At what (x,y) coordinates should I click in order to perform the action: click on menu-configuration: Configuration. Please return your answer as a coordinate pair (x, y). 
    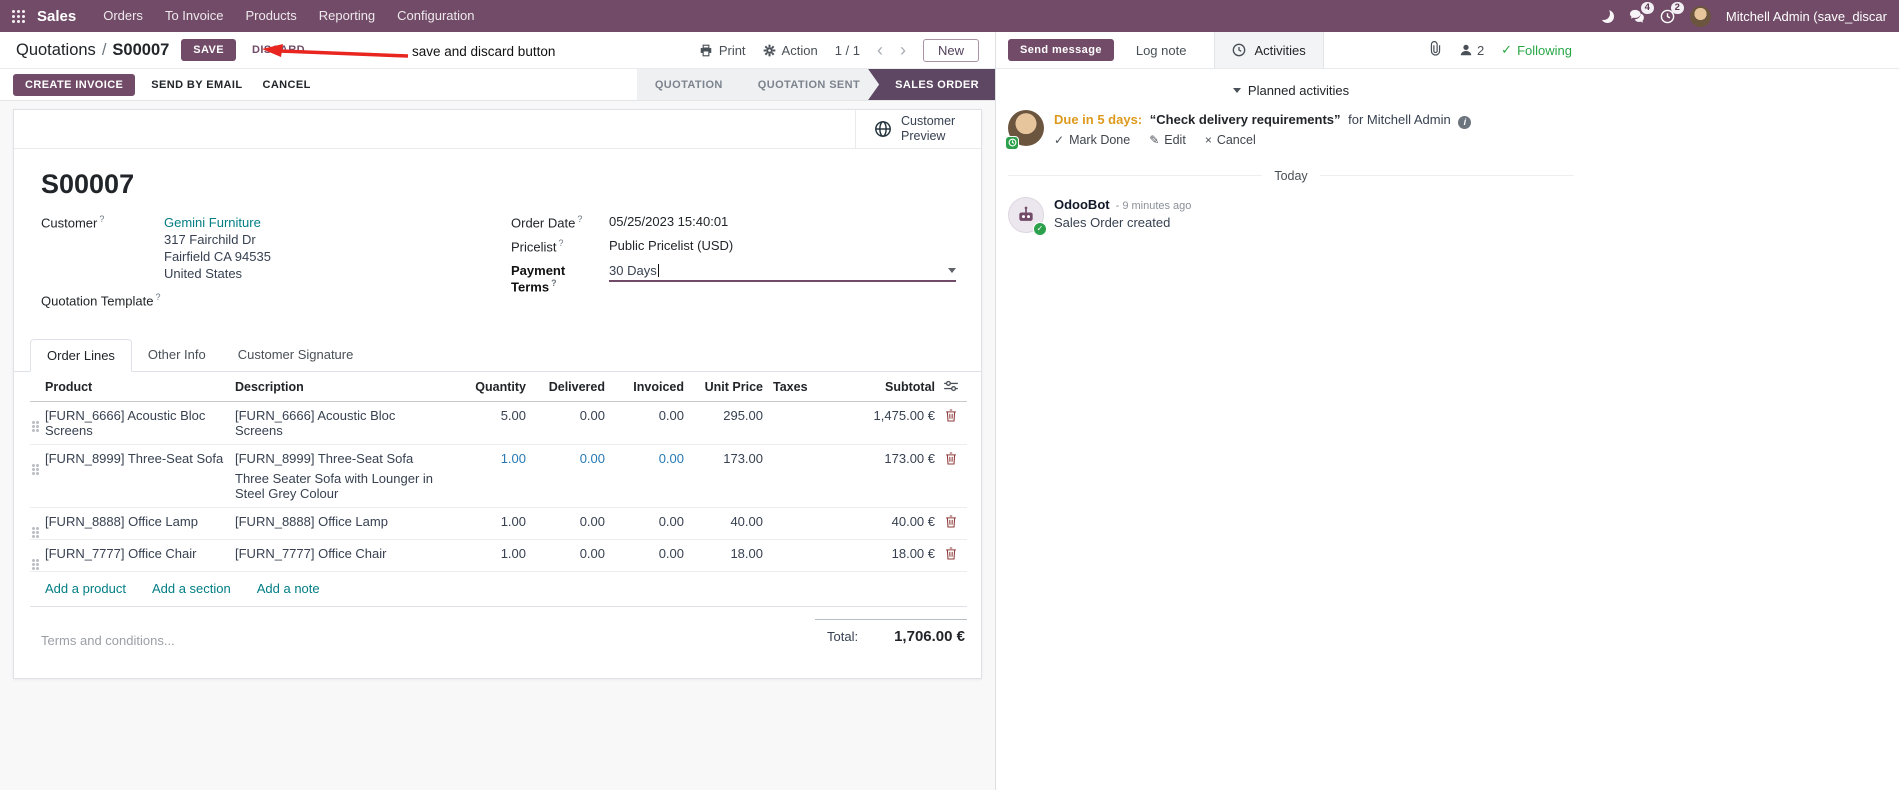
    Looking at the image, I should click on (435, 16).